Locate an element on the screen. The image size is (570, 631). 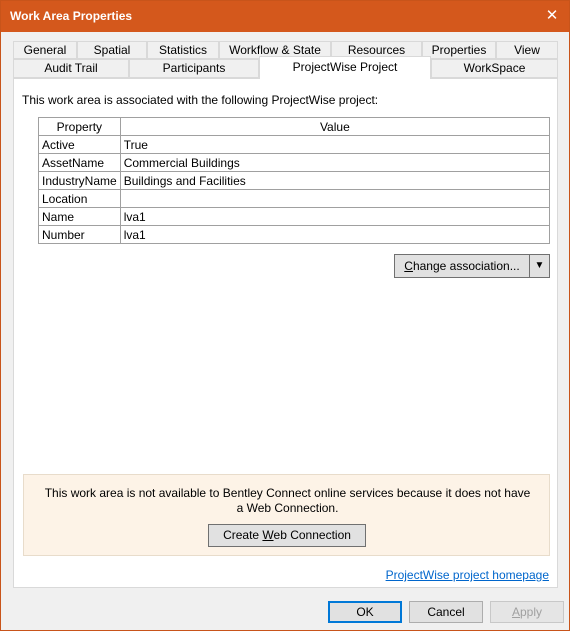
tab-spatial: Spatial is located at coordinates (112, 50).